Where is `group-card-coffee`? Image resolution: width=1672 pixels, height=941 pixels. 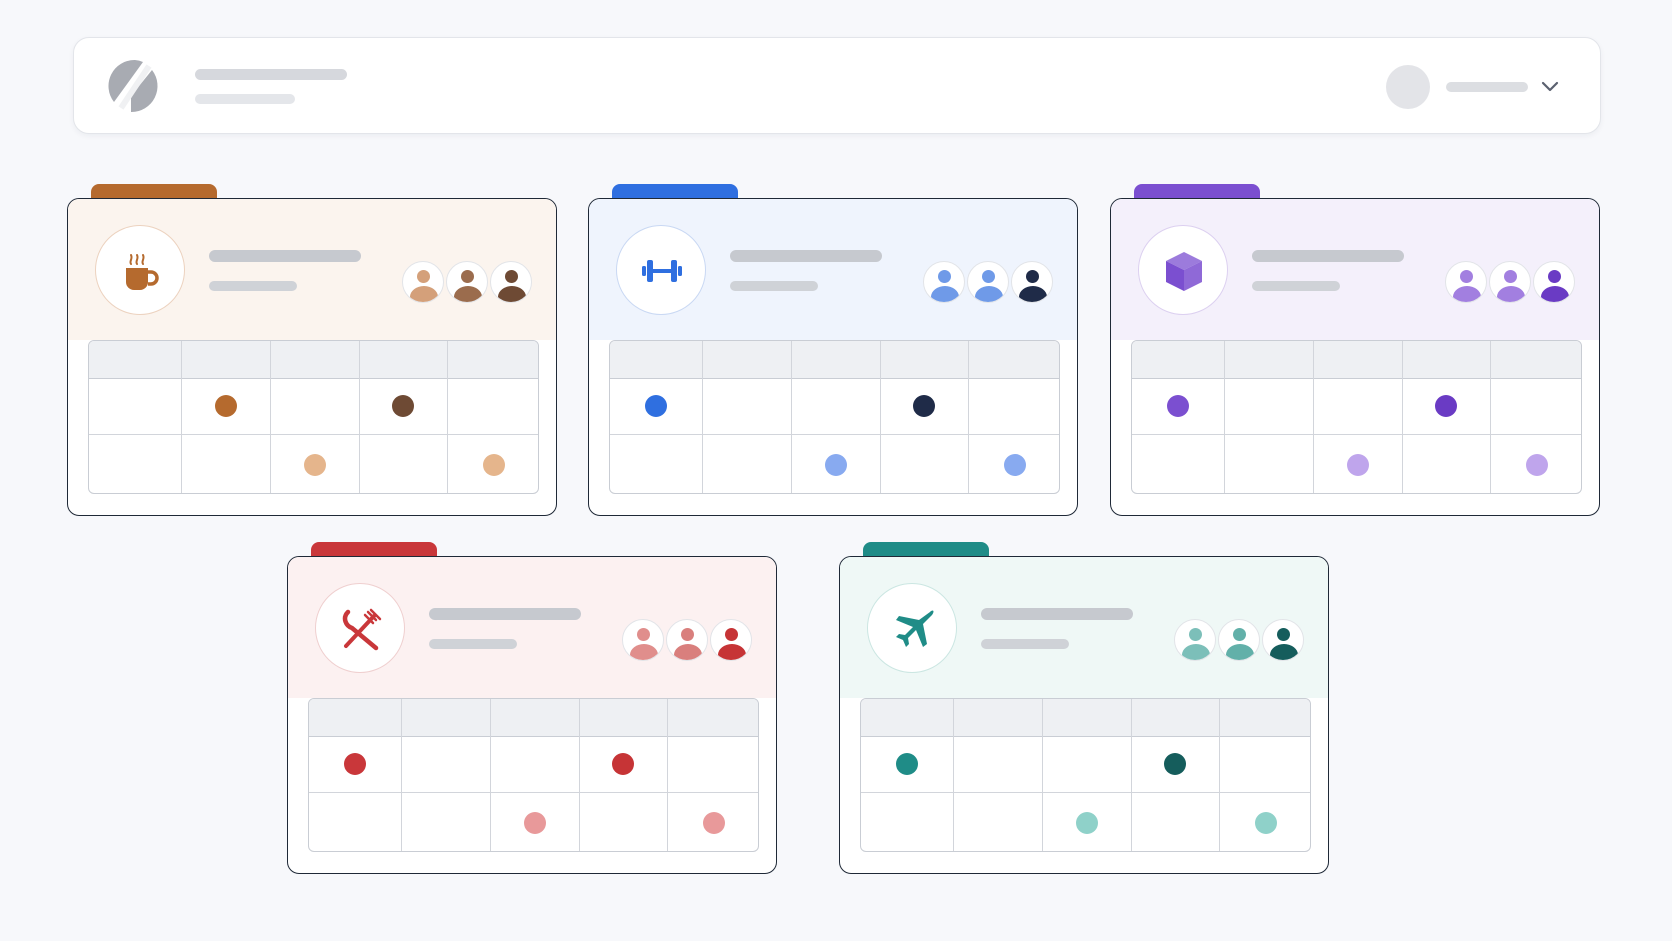
group-card-coffee is located at coordinates (312, 357).